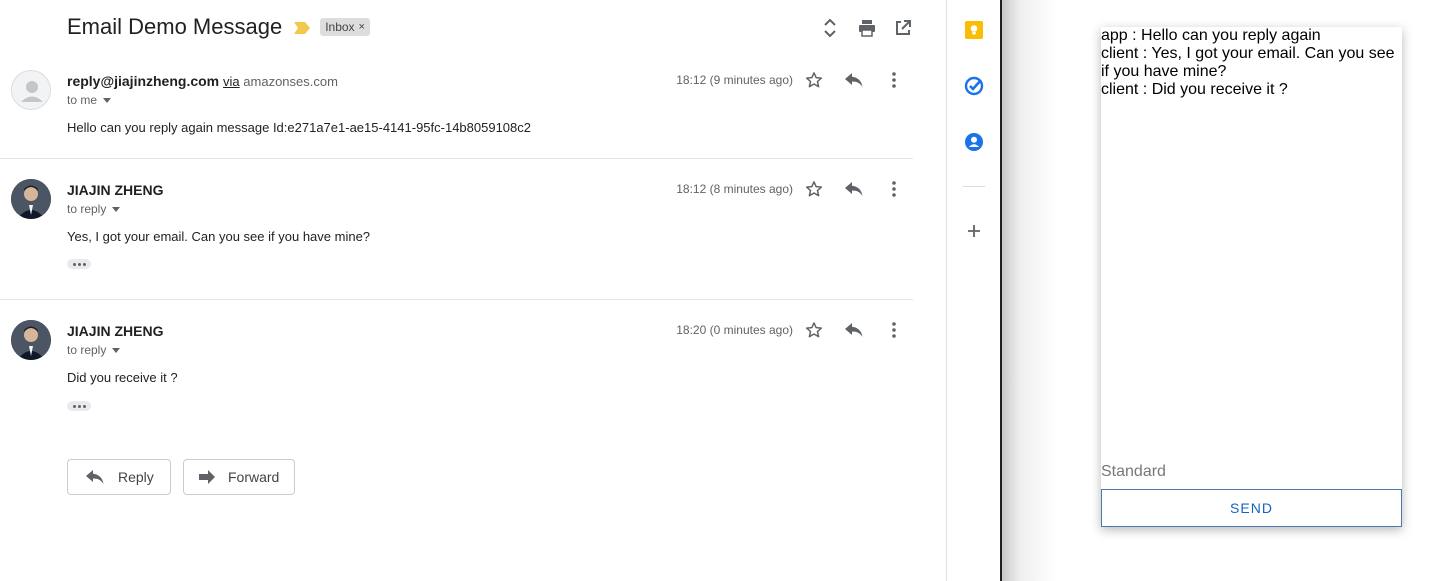  I want to click on chat-line: app : Hello can you reply again, so click(1211, 35).